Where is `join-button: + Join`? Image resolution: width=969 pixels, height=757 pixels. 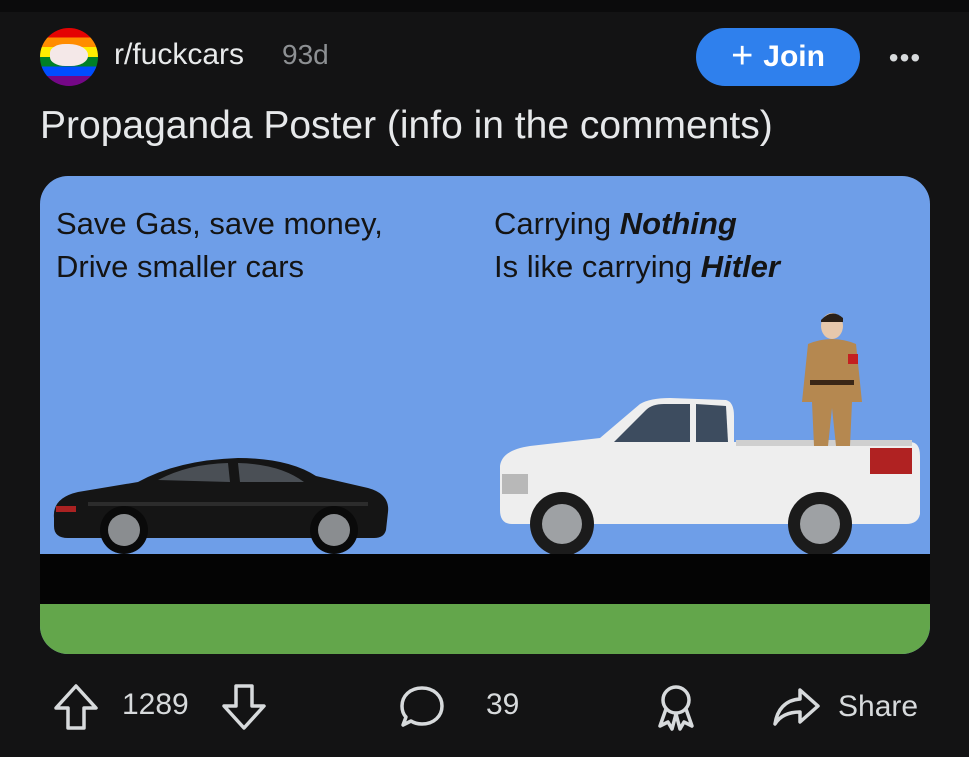
join-button: + Join is located at coordinates (778, 57).